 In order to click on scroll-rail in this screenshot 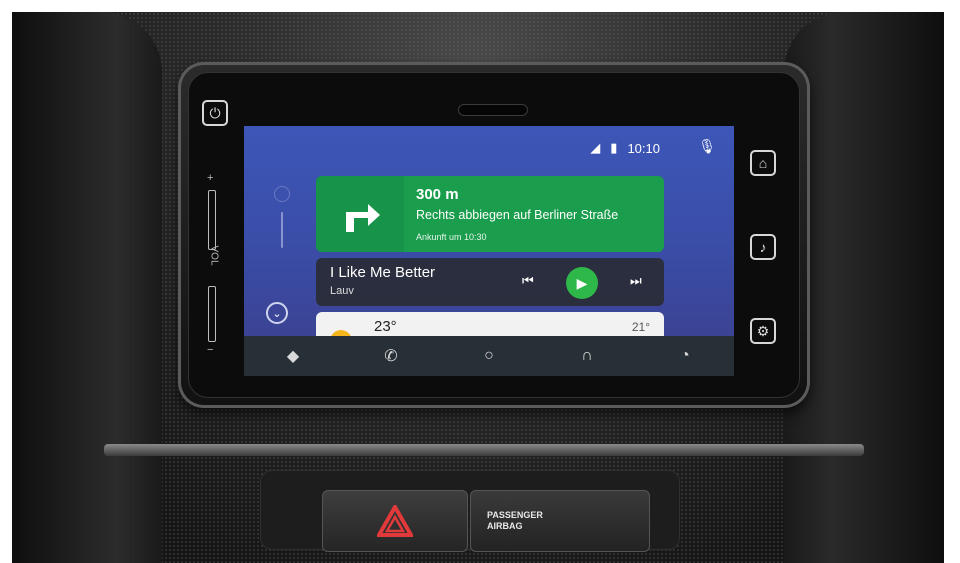, I will do `click(282, 241)`.